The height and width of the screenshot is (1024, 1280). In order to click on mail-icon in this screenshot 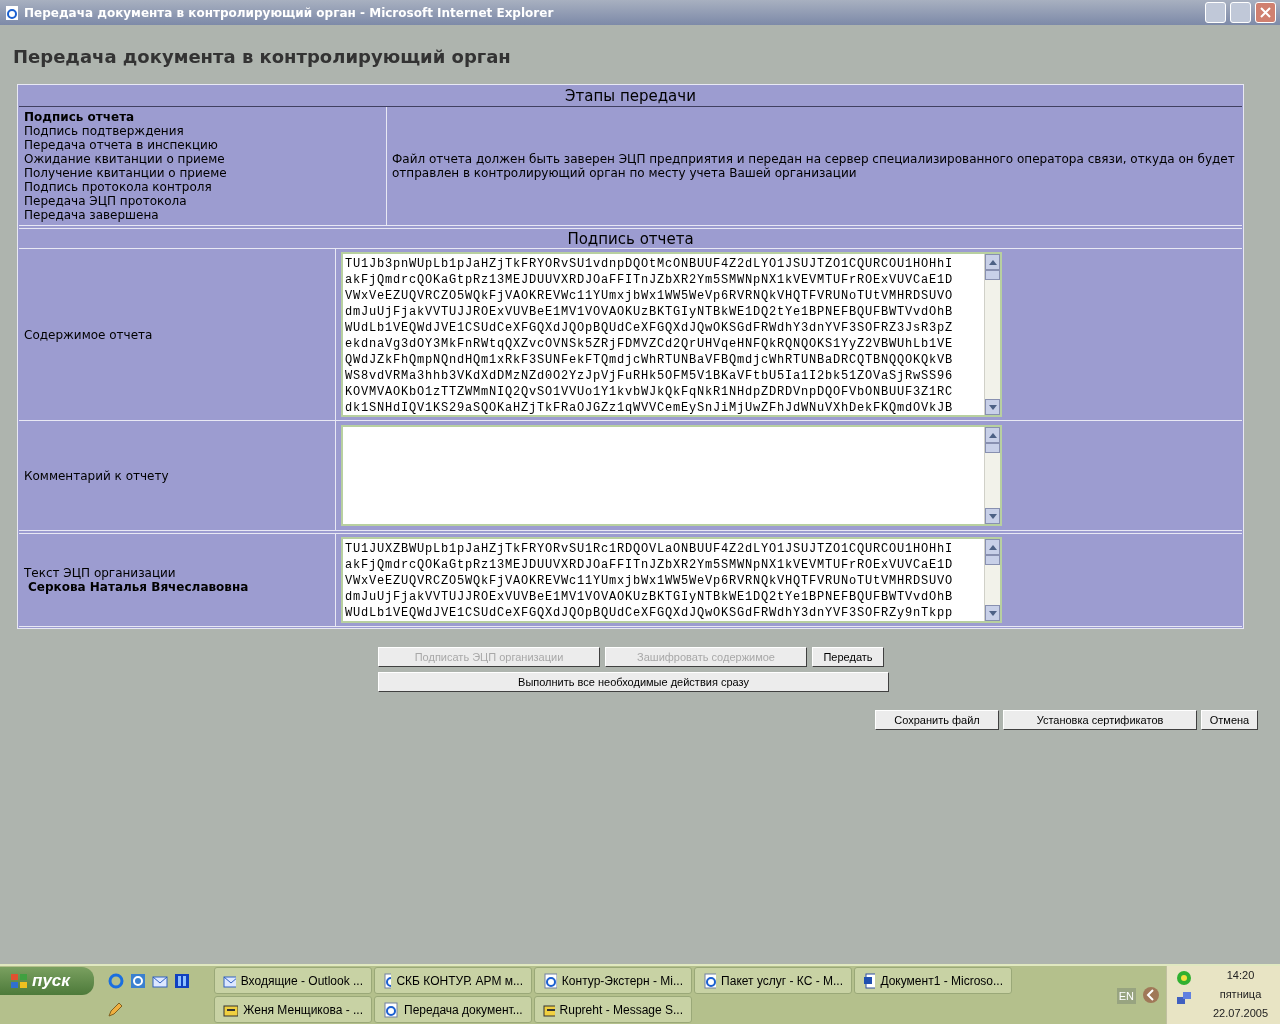, I will do `click(160, 981)`.